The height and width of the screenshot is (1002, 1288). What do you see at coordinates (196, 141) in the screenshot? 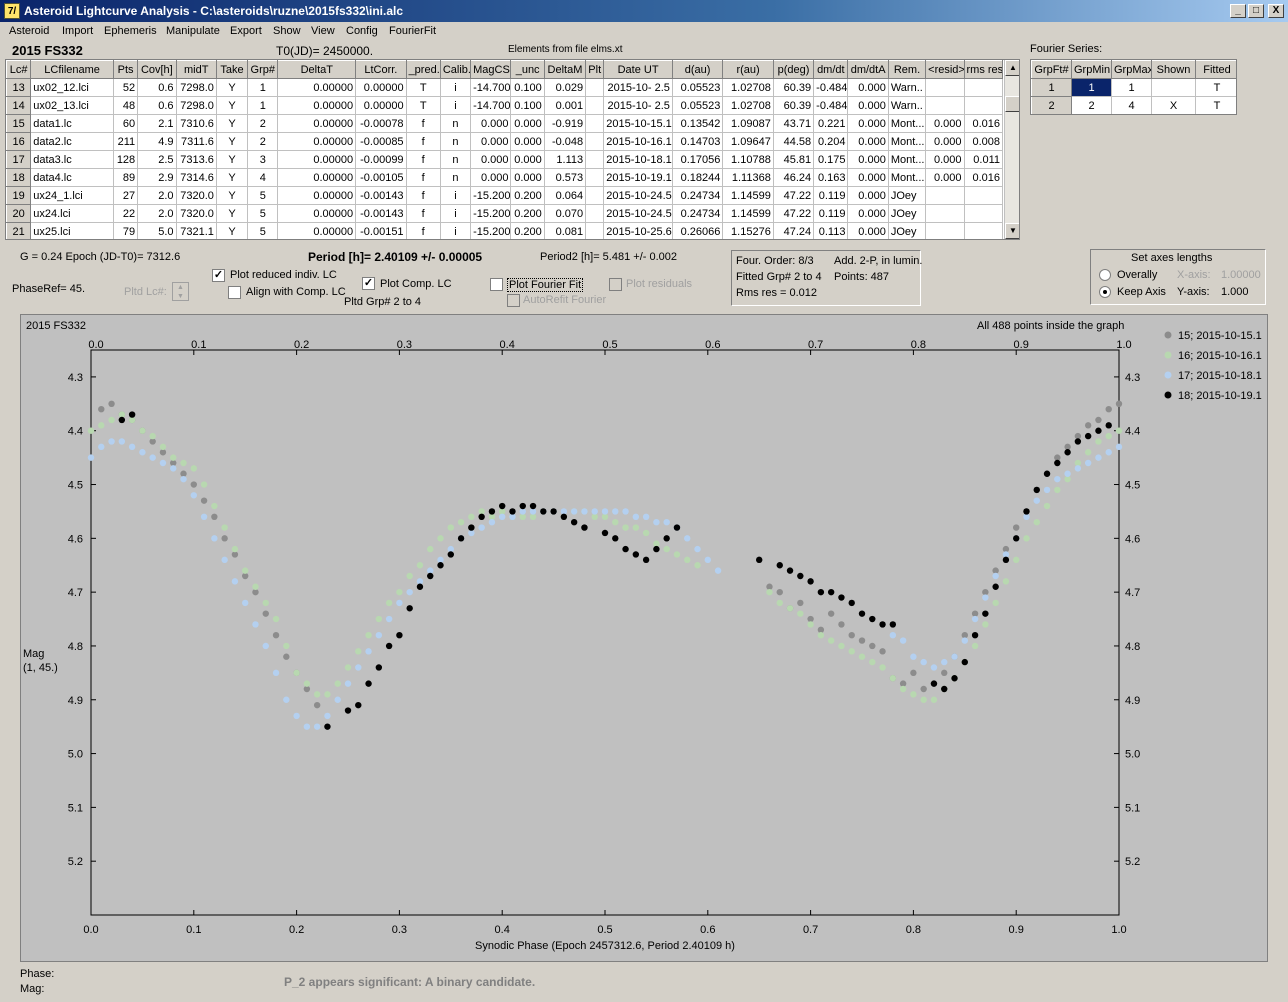
I see `table-cell: 7311.6` at bounding box center [196, 141].